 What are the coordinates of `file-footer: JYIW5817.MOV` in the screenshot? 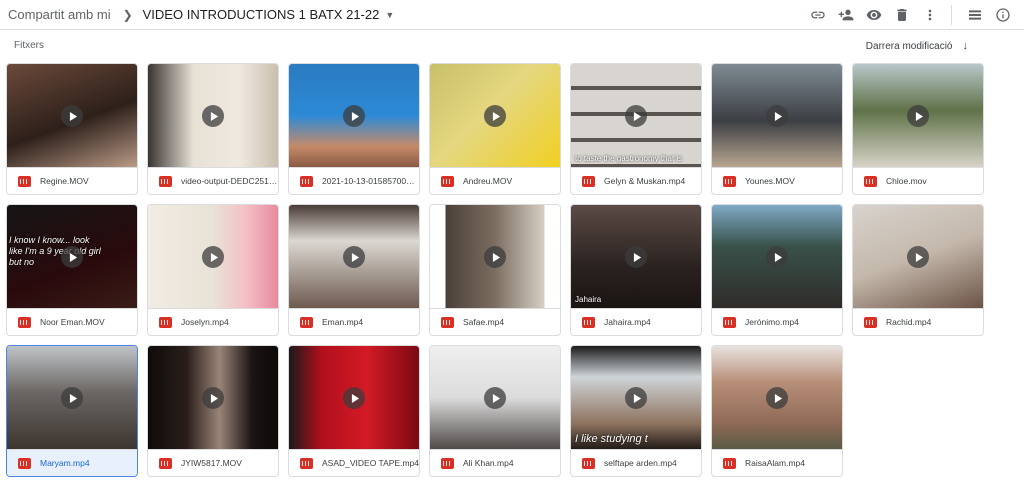 It's located at (213, 462).